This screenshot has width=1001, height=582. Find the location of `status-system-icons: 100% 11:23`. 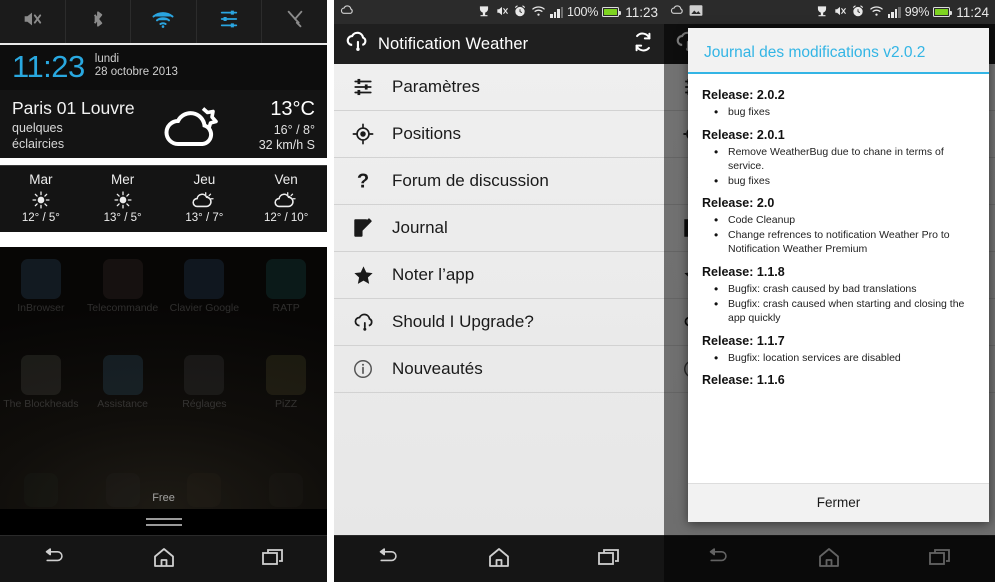

status-system-icons: 100% 11:23 is located at coordinates (567, 12).